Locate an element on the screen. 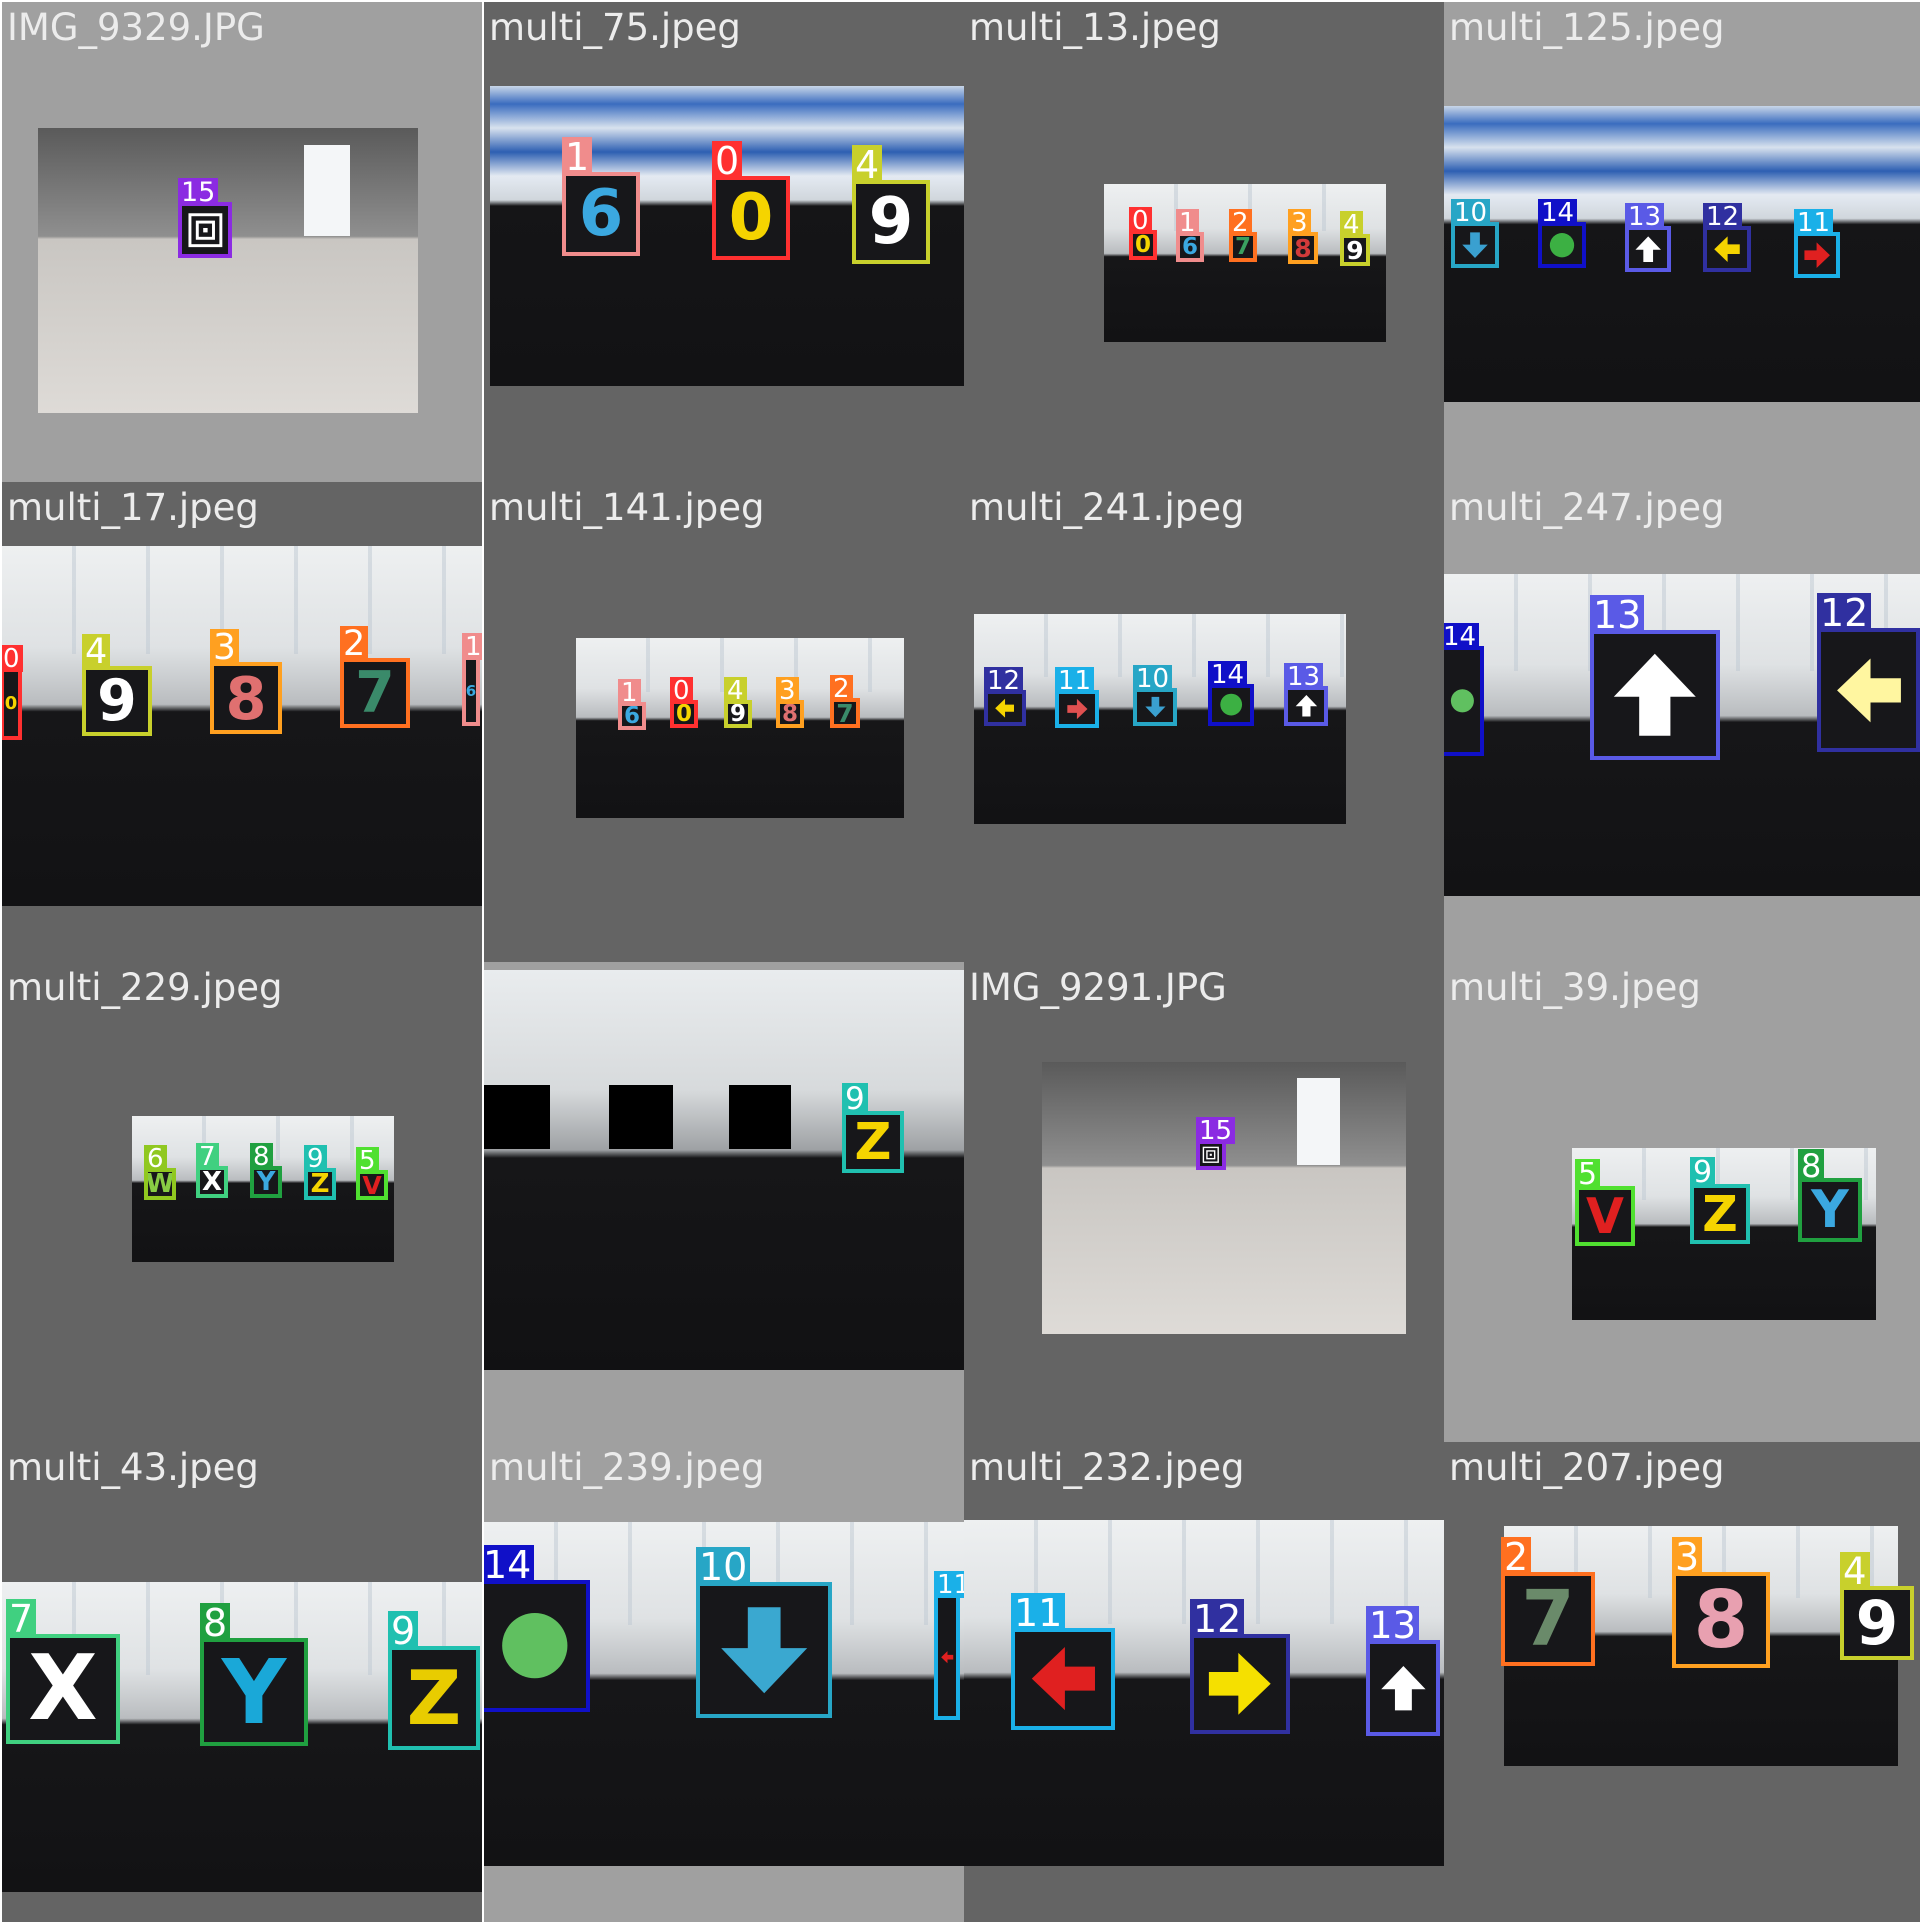  mosaic-tile: multi_141.jpeg 6 1 0 0 9 4 8 3 7 2 is located at coordinates (724, 722).